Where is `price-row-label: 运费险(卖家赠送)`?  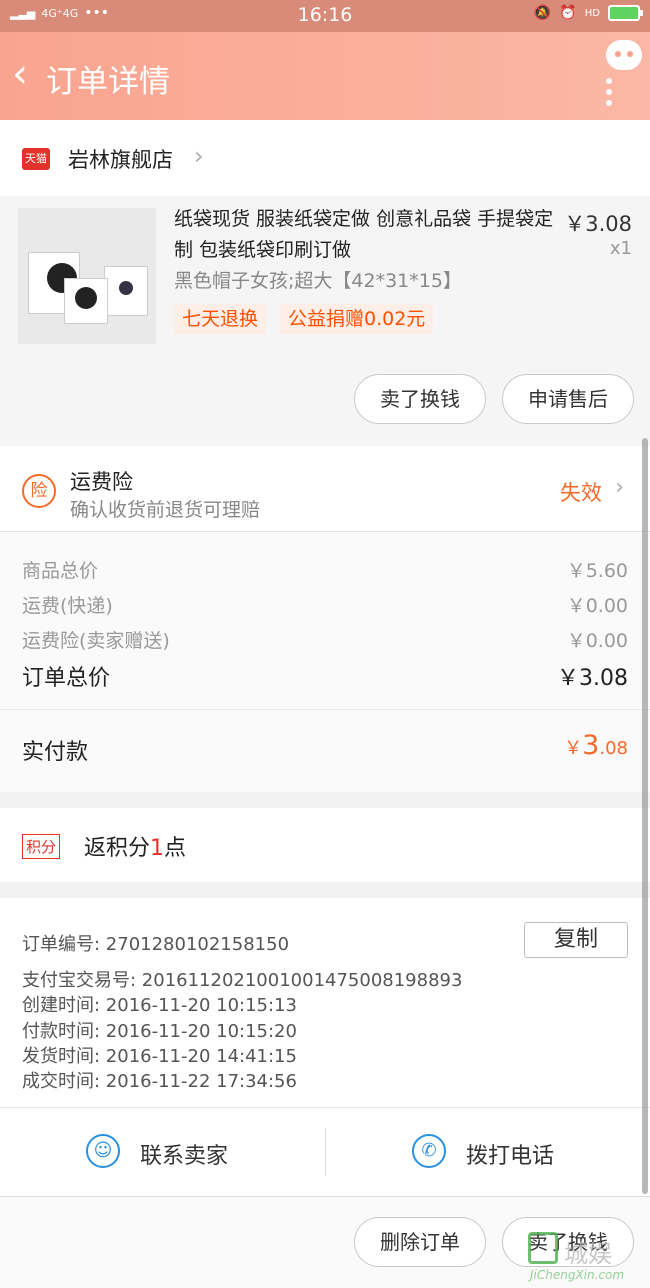
price-row-label: 运费险(卖家赠送) is located at coordinates (96, 641).